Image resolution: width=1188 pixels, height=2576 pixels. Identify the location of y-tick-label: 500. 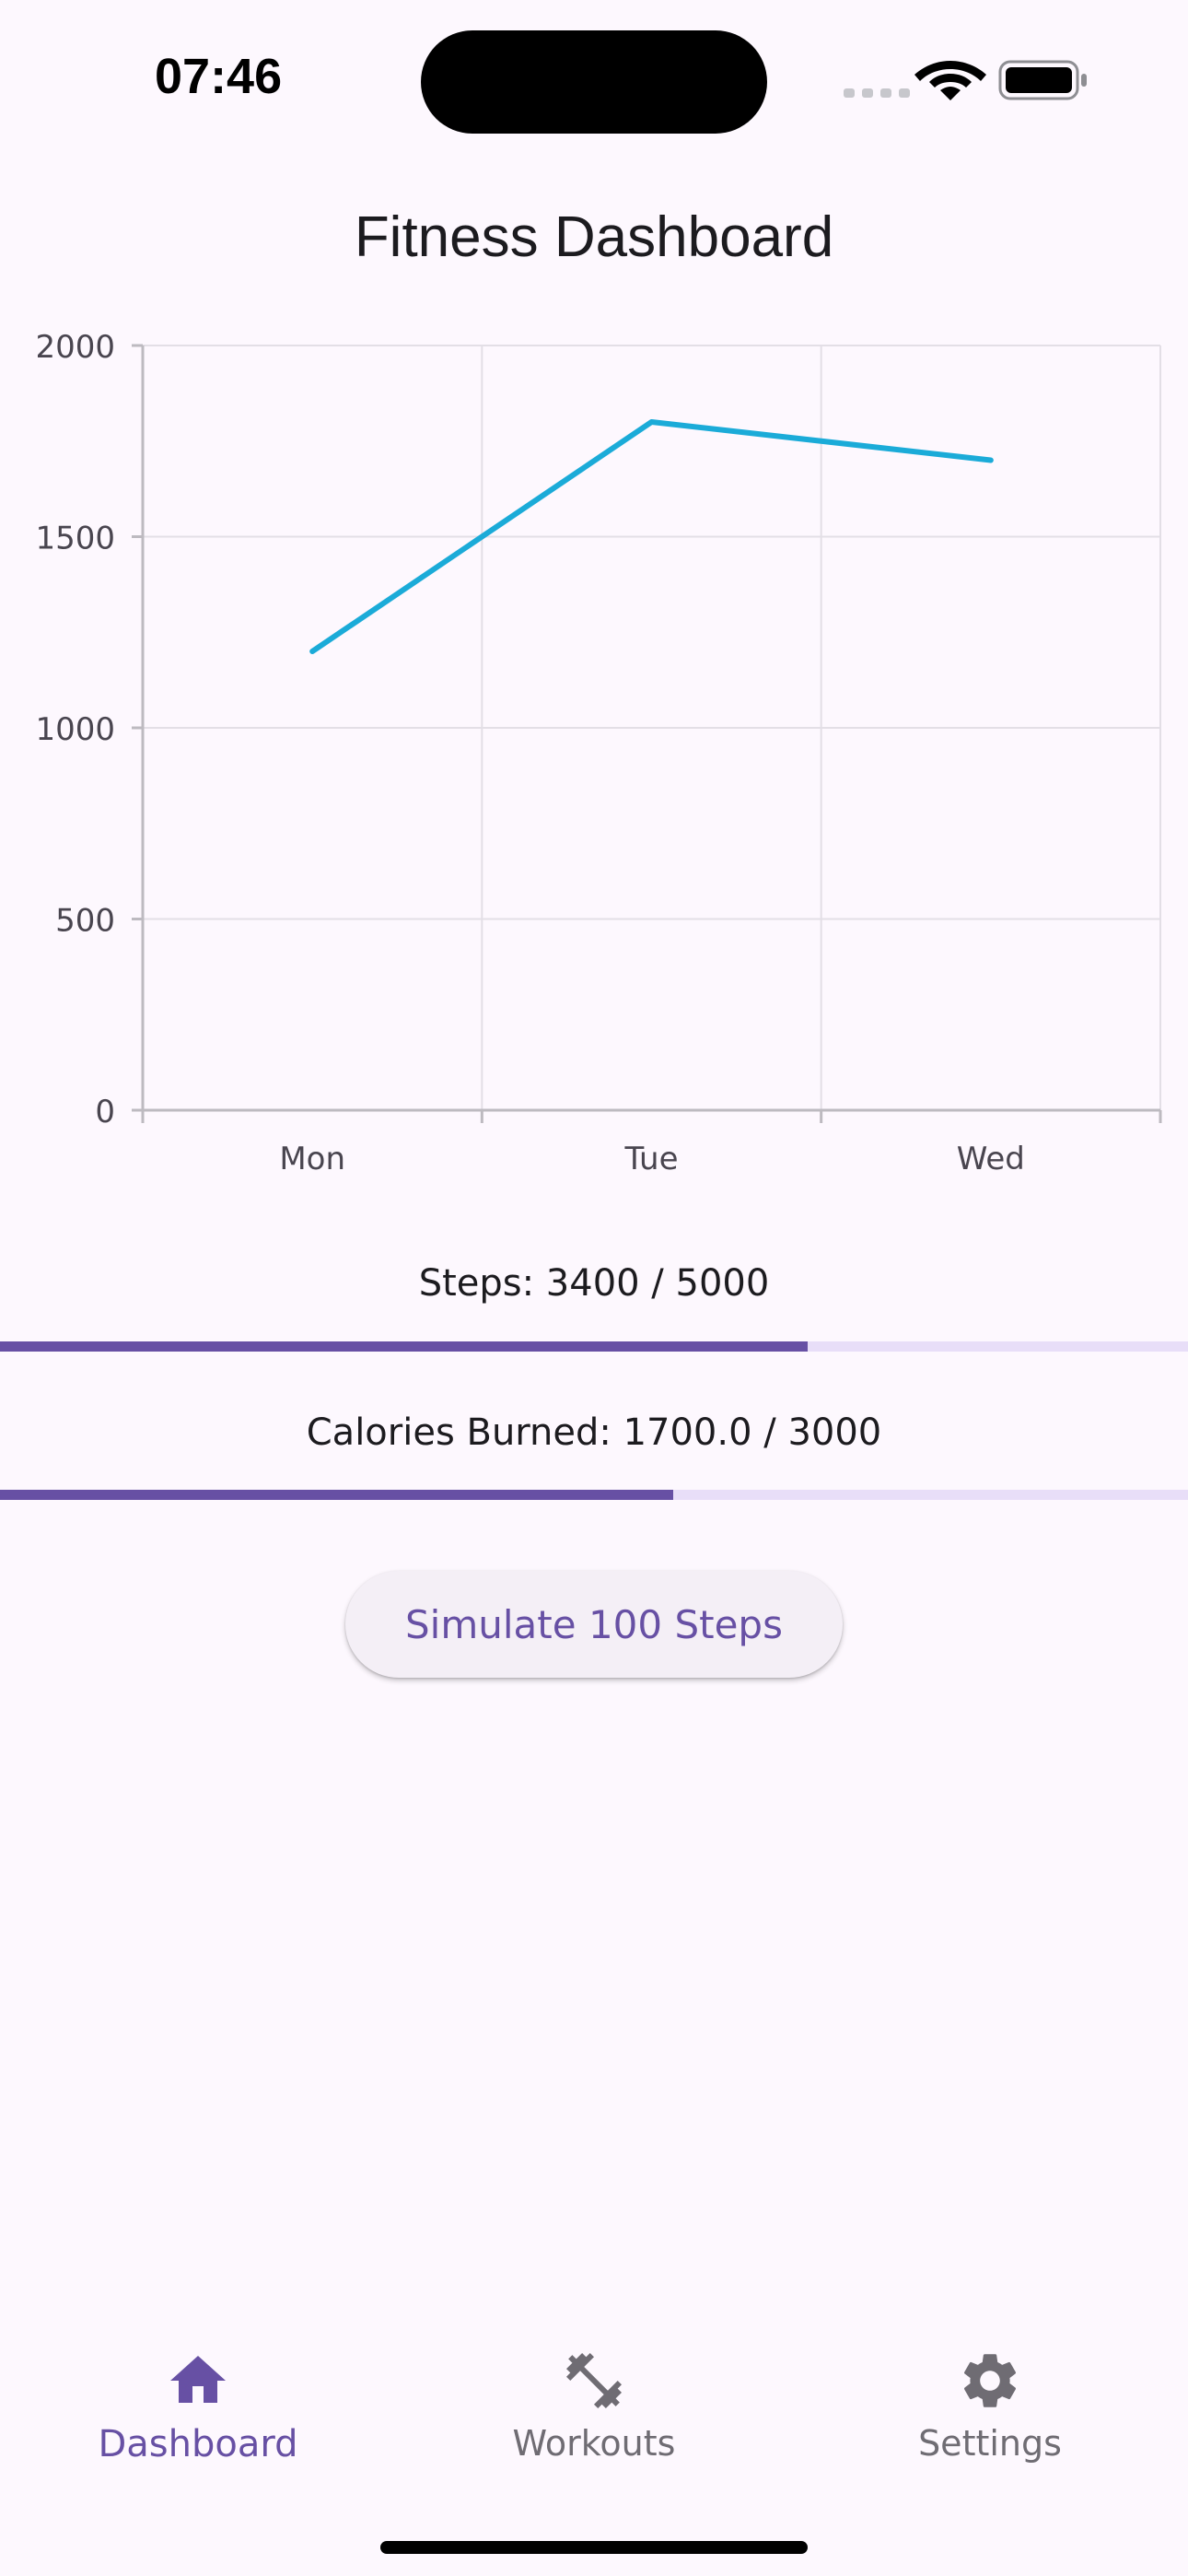
(85, 921).